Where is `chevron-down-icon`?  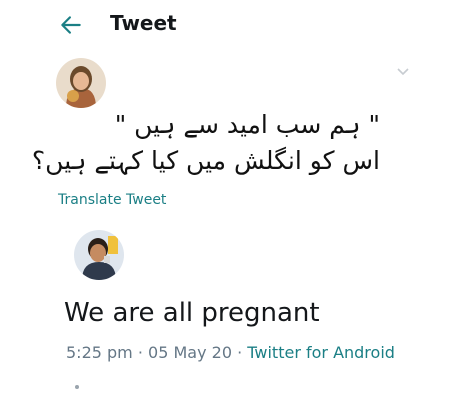 chevron-down-icon is located at coordinates (403, 71).